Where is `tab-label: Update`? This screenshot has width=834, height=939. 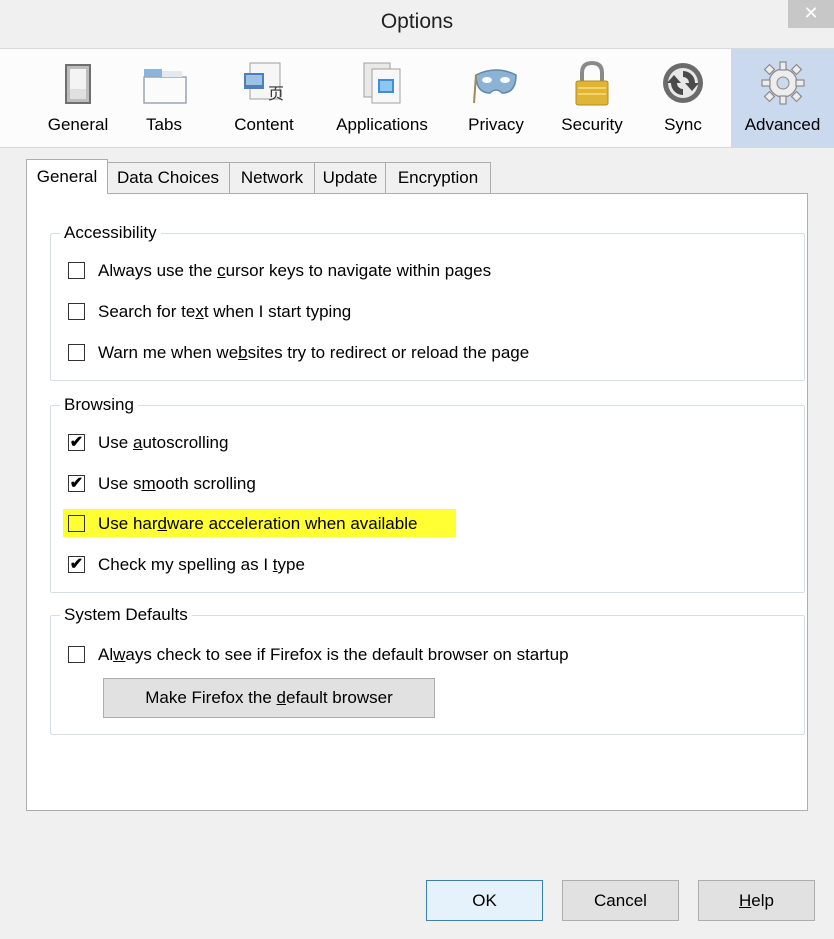
tab-label: Update is located at coordinates (350, 177).